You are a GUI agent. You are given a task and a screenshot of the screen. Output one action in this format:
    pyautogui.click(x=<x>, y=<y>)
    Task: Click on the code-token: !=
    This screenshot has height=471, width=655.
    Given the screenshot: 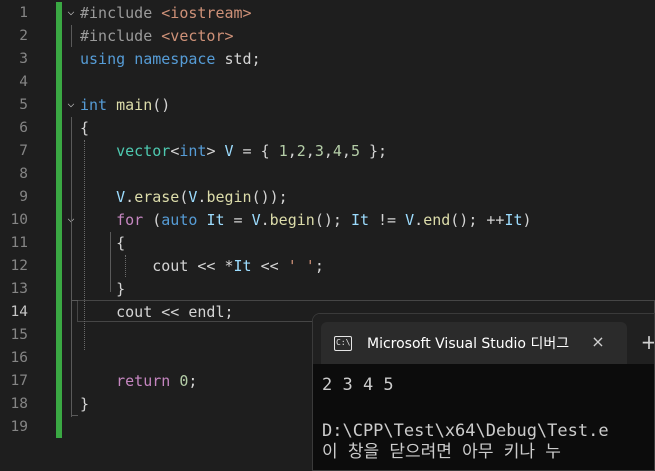 What is the action you would take?
    pyautogui.click(x=387, y=220)
    